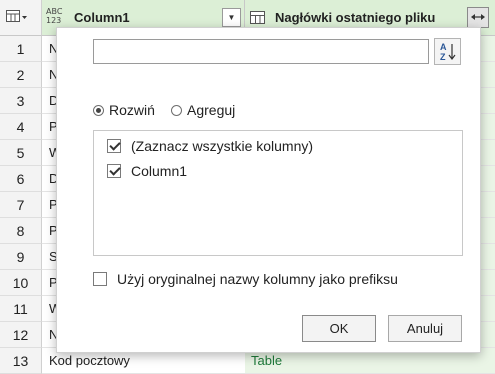 This screenshot has width=495, height=374. I want to click on expand-arrows-icon, so click(478, 17).